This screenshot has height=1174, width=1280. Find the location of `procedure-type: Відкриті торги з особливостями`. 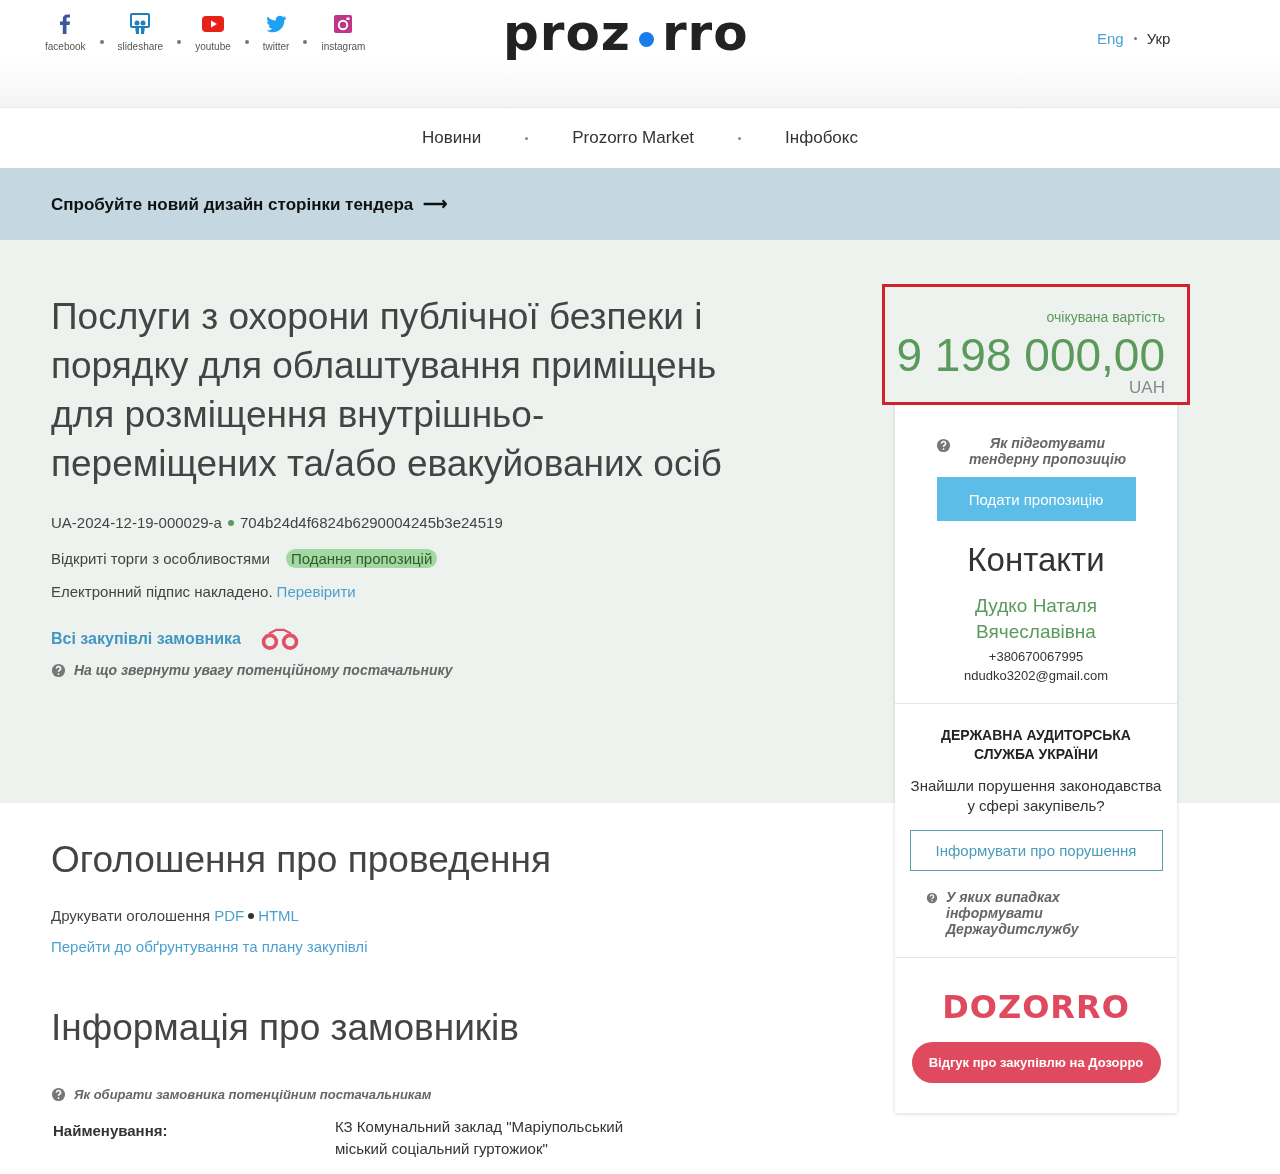

procedure-type: Відкриті торги з особливостями is located at coordinates (160, 558).